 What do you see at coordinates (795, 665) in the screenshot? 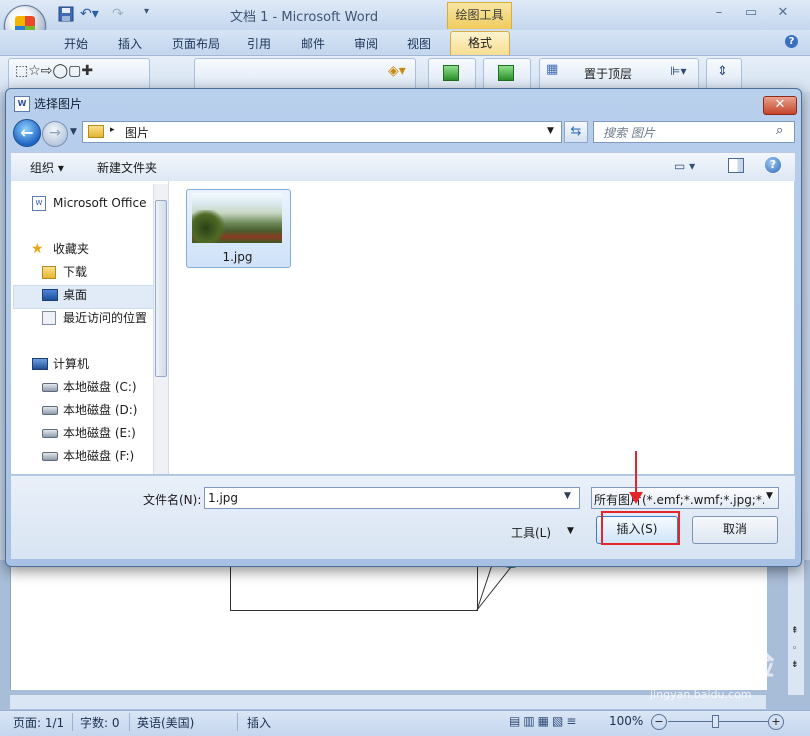
I see `next-page-icon: ⇟` at bounding box center [795, 665].